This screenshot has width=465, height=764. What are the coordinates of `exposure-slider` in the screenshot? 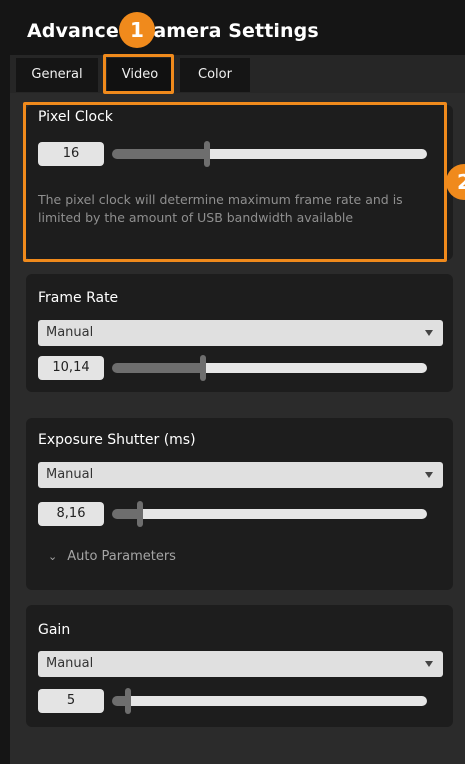 It's located at (269, 514).